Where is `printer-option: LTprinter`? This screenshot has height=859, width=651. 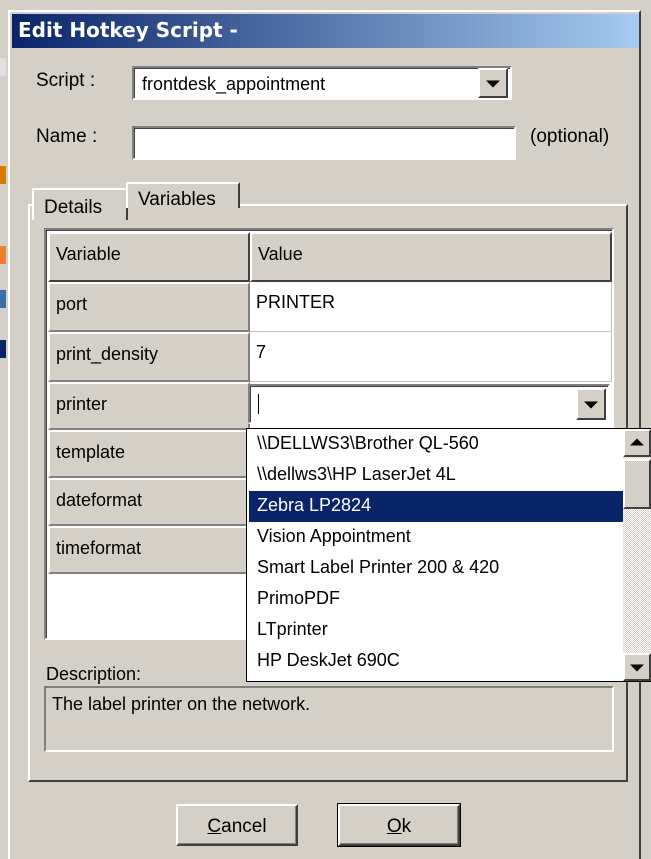 printer-option: LTprinter is located at coordinates (436, 630).